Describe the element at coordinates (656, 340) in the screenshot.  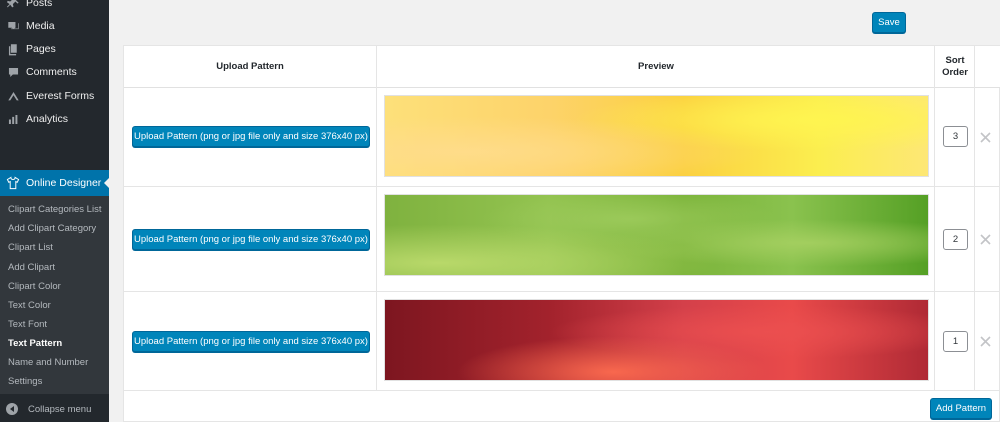
I see `pattern-preview-red` at that location.